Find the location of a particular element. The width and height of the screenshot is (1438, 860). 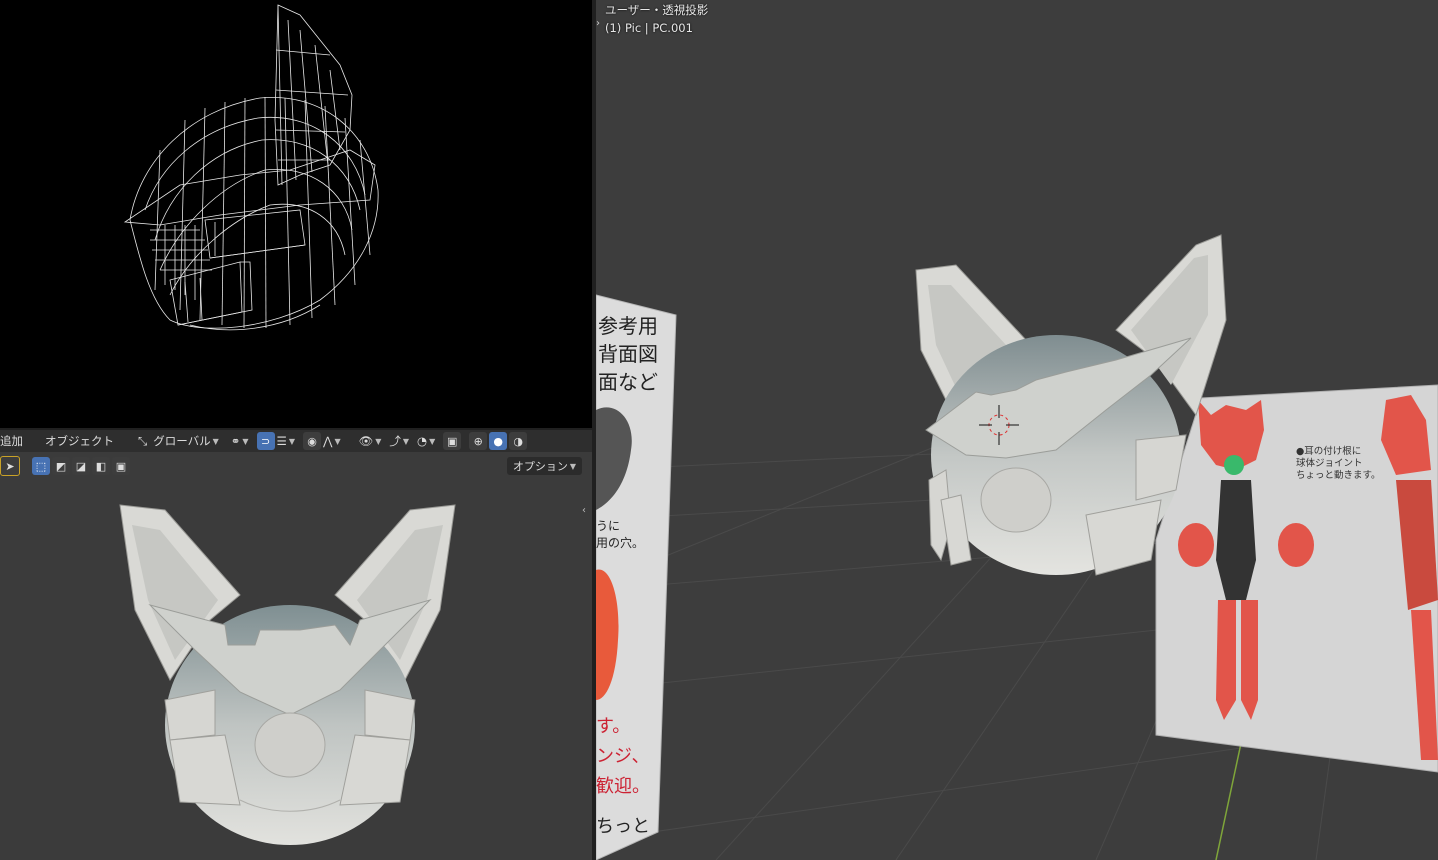

annotation-line: 球体ジョイント is located at coordinates (1329, 463).